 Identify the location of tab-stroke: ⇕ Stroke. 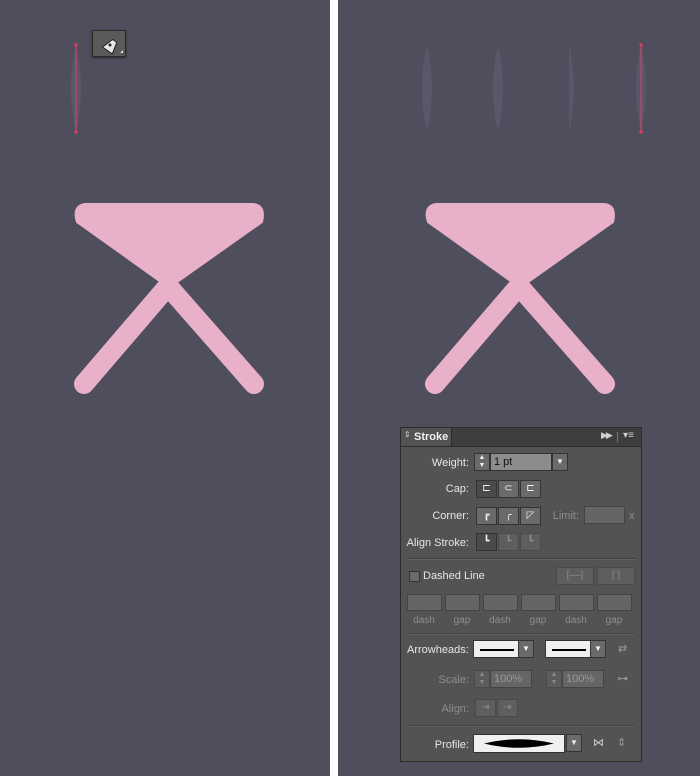
(426, 437).